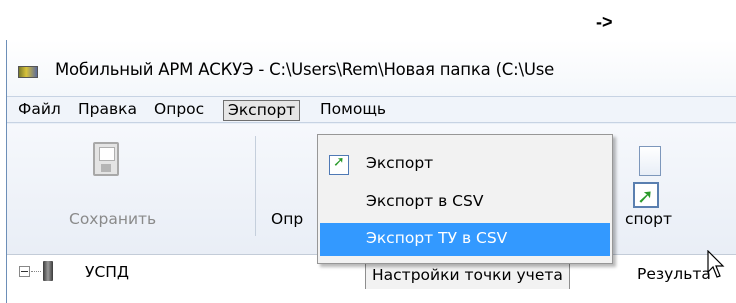 The width and height of the screenshot is (736, 303). Describe the element at coordinates (465, 164) in the screenshot. I see `dropdown-item-export: ➚ Экспорт` at that location.